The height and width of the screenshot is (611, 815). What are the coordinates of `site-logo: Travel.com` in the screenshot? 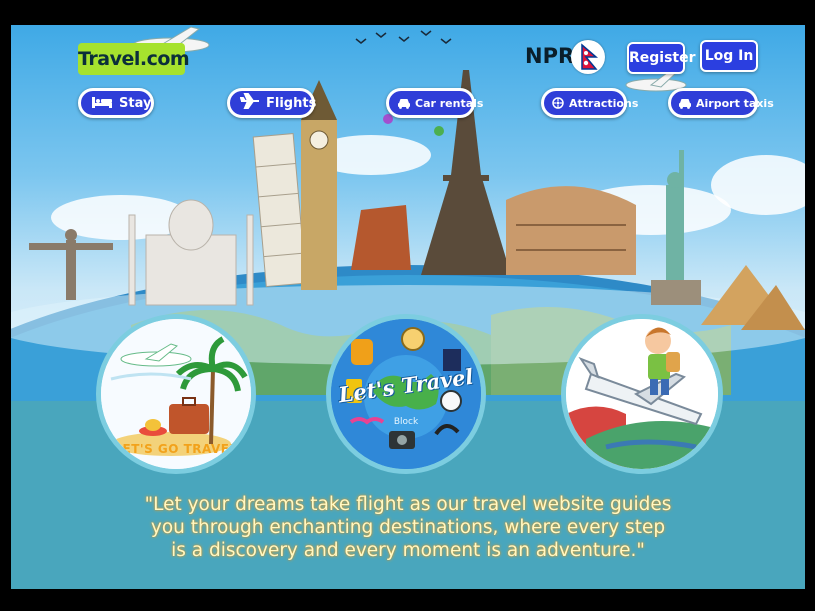 It's located at (134, 59).